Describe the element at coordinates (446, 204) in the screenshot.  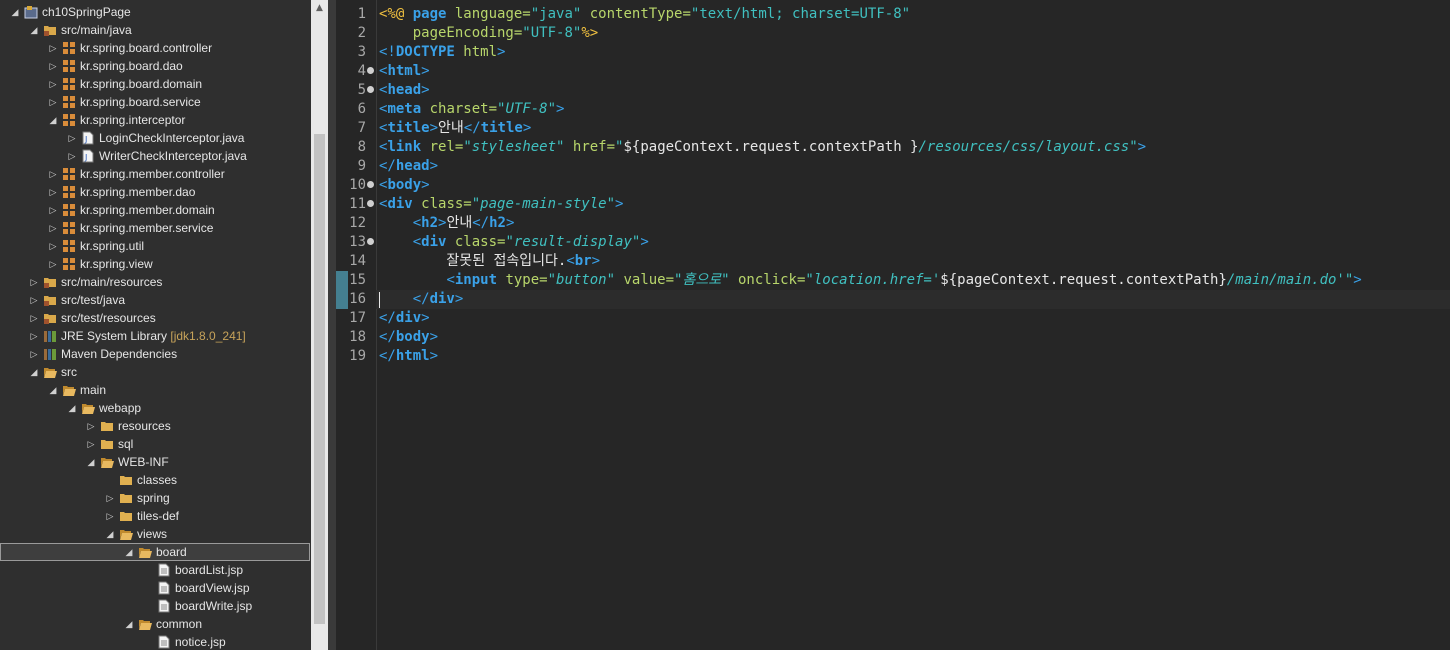
I see `code-token: class=` at that location.